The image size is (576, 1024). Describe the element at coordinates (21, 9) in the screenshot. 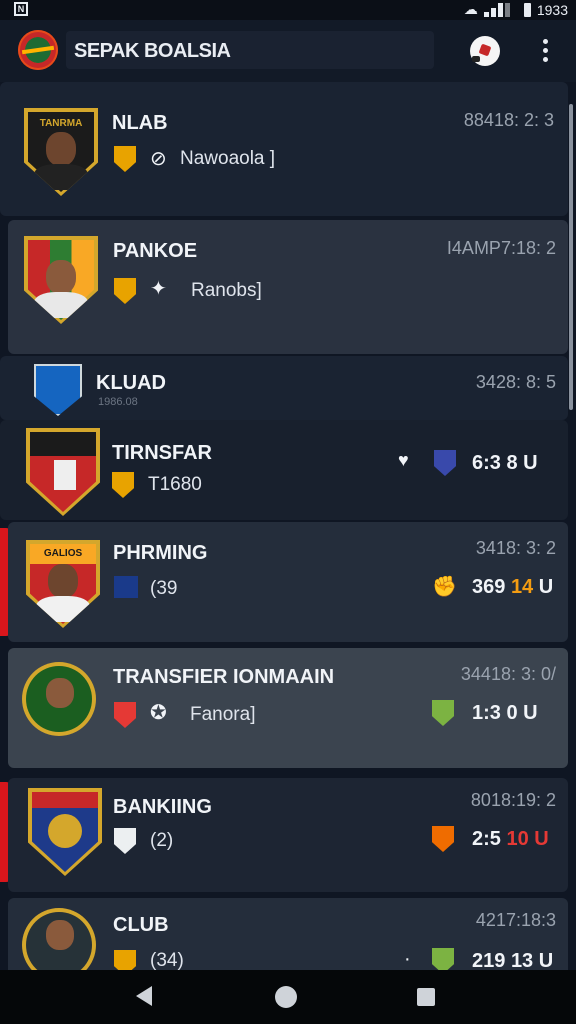

I see `notification-icon: N` at that location.